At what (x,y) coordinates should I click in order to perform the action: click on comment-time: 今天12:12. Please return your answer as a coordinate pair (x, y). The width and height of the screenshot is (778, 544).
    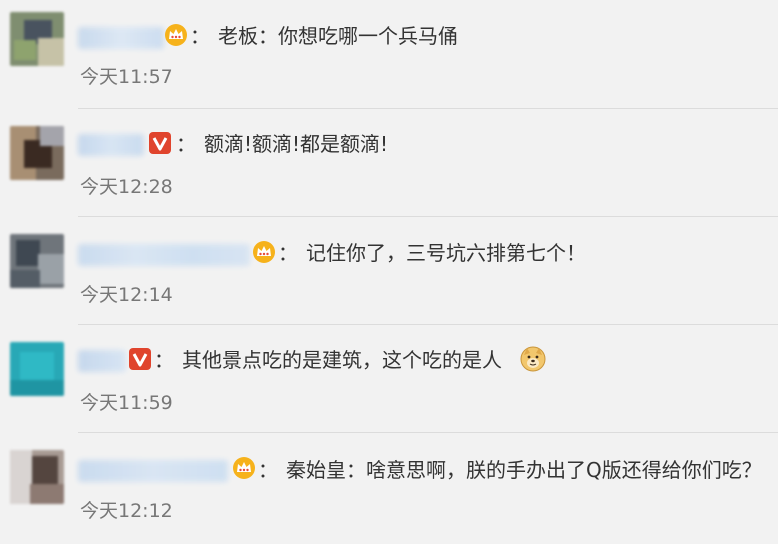
    Looking at the image, I should click on (126, 511).